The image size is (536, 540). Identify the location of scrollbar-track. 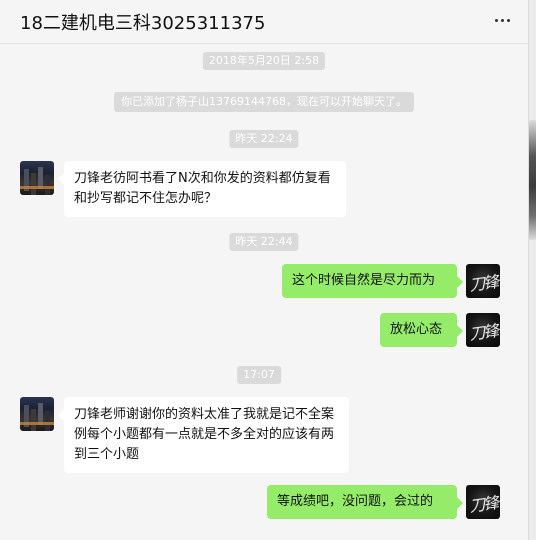
(532, 270).